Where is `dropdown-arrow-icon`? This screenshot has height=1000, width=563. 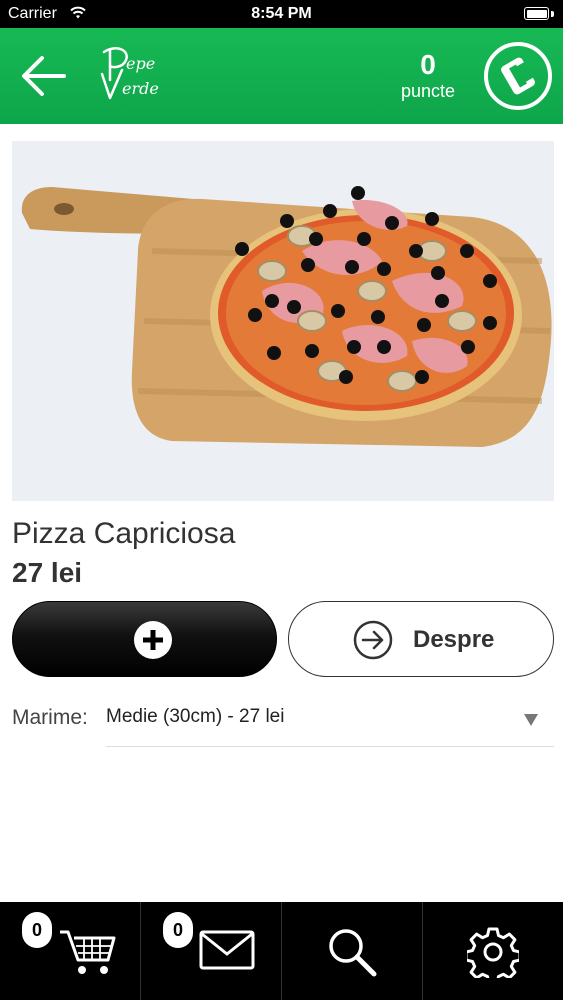
dropdown-arrow-icon is located at coordinates (531, 720).